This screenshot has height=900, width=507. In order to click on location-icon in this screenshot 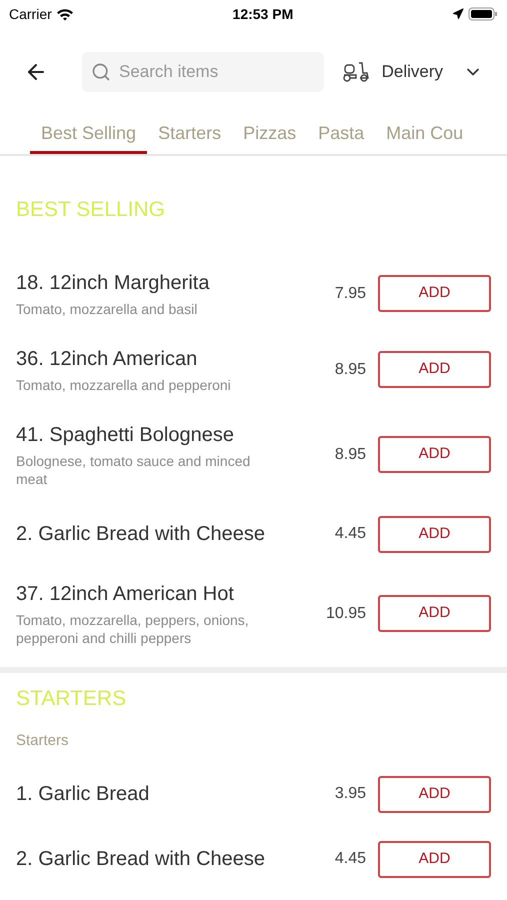, I will do `click(458, 14)`.